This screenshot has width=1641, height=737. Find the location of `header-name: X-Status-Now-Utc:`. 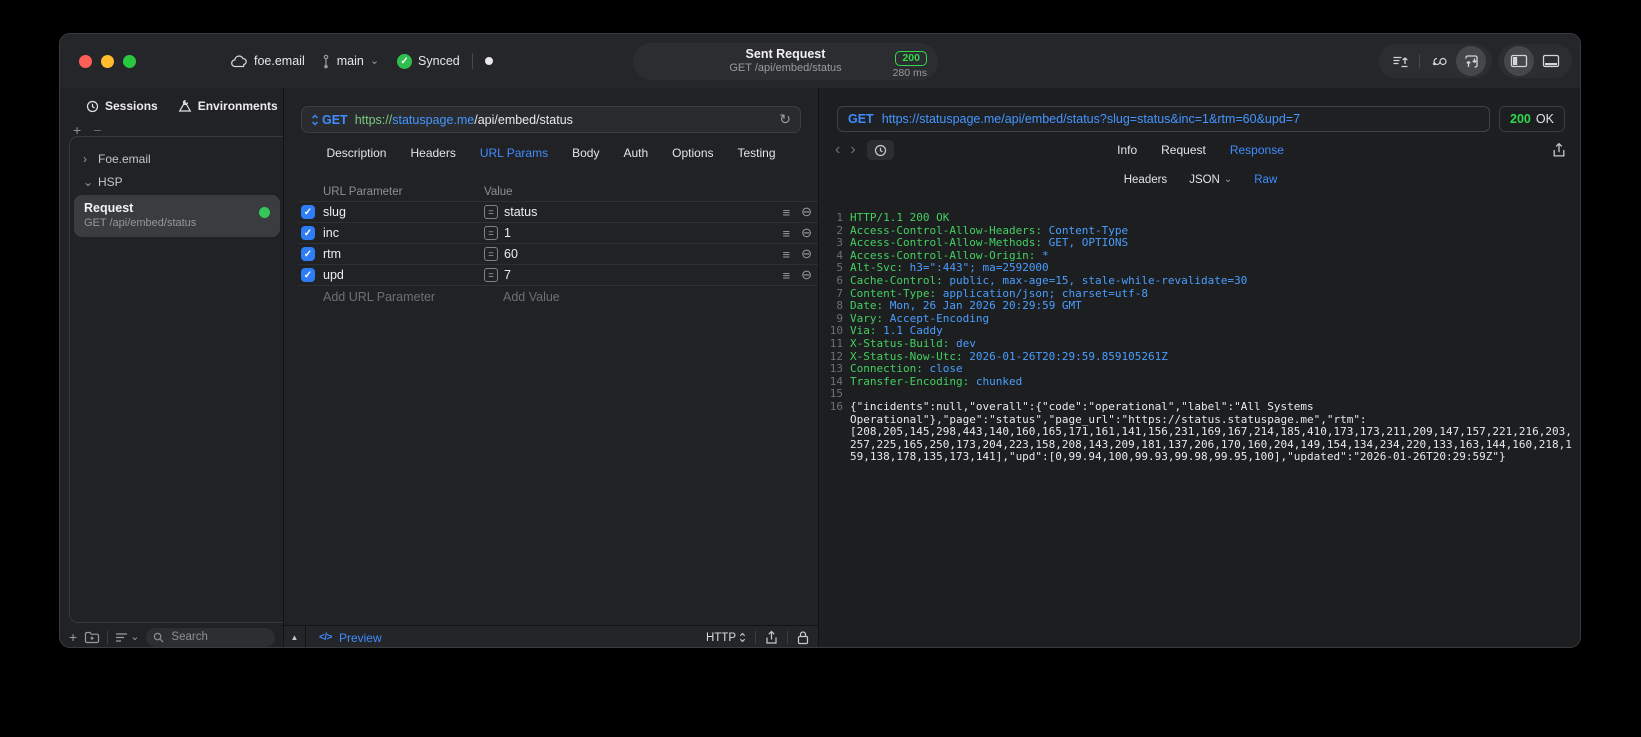

header-name: X-Status-Now-Utc: is located at coordinates (906, 356).